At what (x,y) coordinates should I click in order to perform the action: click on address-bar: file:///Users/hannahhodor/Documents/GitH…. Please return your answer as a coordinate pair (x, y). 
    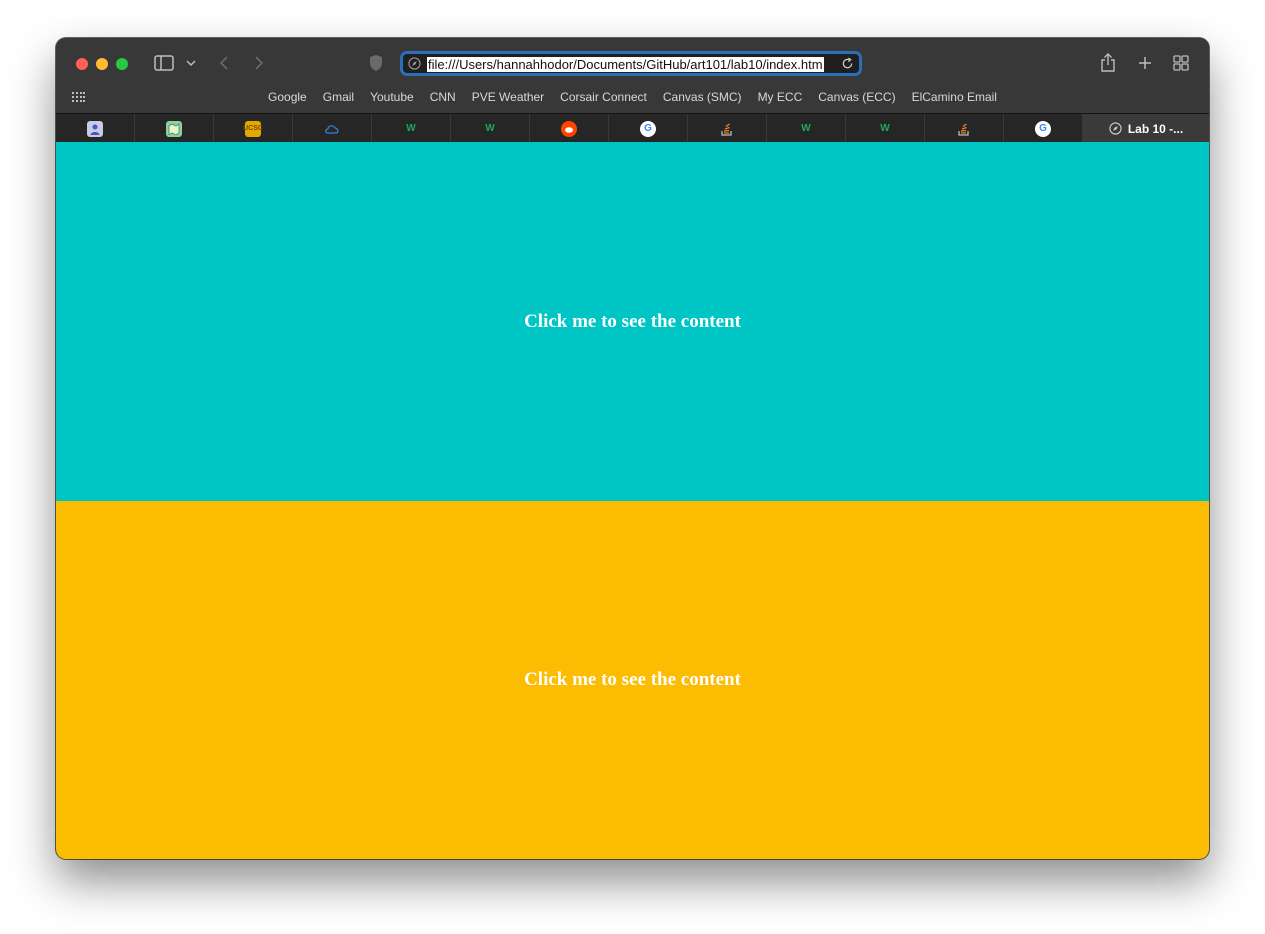
    Looking at the image, I should click on (631, 63).